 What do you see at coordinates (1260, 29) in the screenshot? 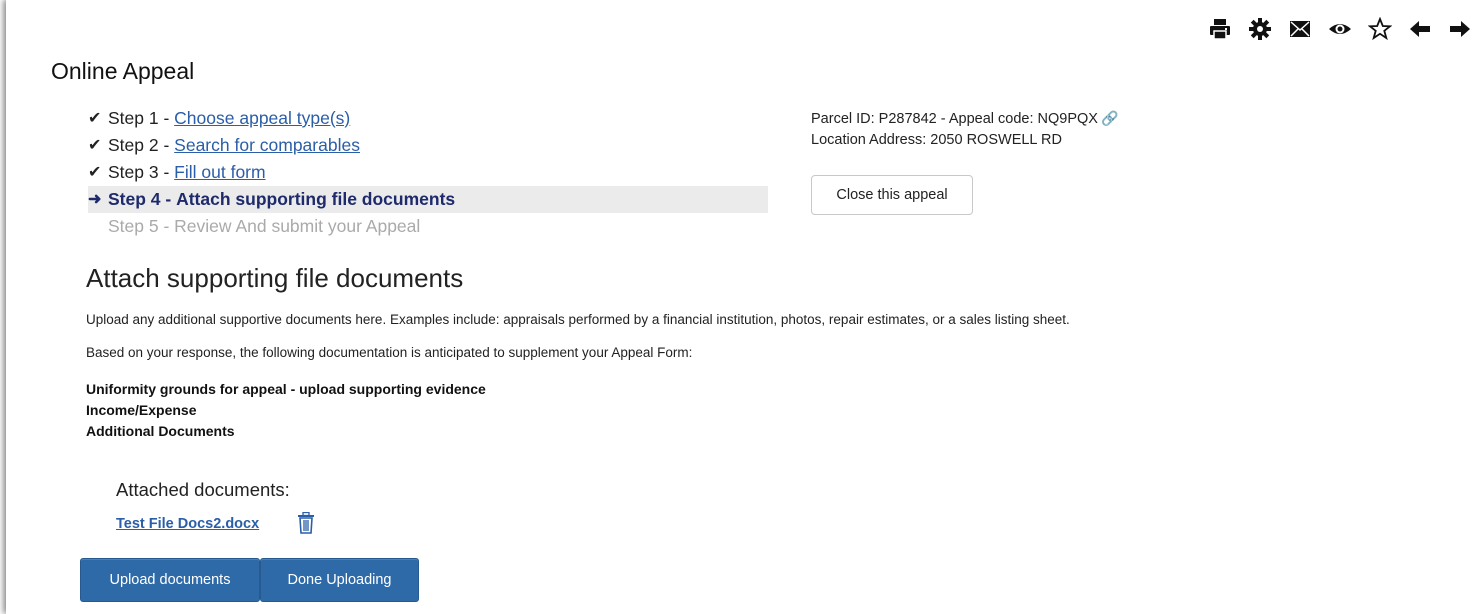
I see `gear-icon` at bounding box center [1260, 29].